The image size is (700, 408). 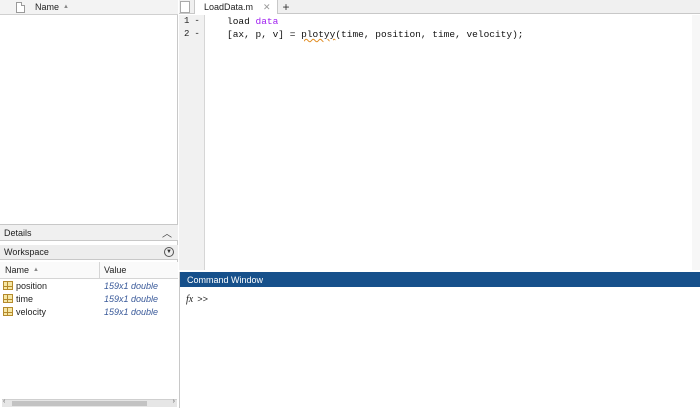 What do you see at coordinates (18, 232) in the screenshot?
I see `details-label: Details` at bounding box center [18, 232].